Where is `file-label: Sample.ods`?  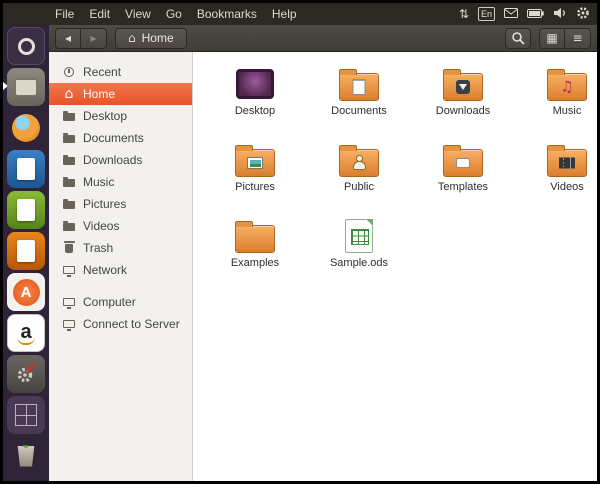
file-label: Sample.ods is located at coordinates (359, 263).